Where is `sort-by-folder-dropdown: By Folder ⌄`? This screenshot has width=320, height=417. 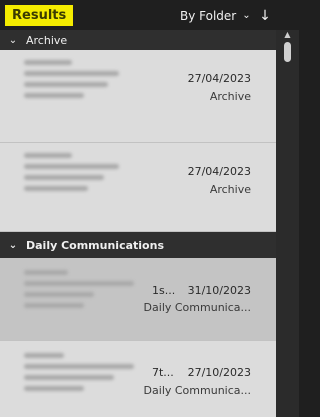 sort-by-folder-dropdown: By Folder ⌄ is located at coordinates (215, 16).